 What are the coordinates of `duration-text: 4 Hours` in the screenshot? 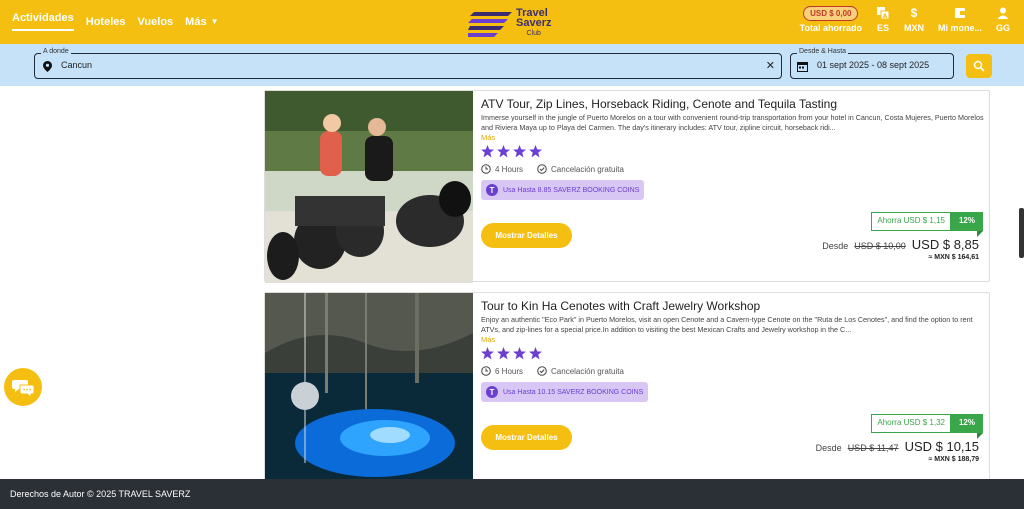 It's located at (509, 169).